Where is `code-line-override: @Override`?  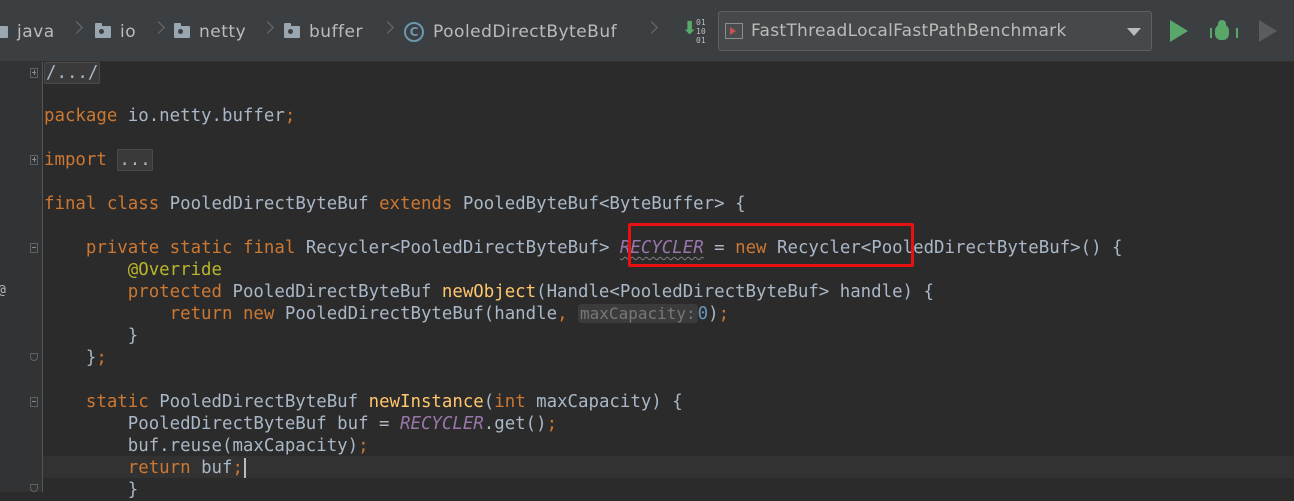
code-line-override: @Override is located at coordinates (174, 270).